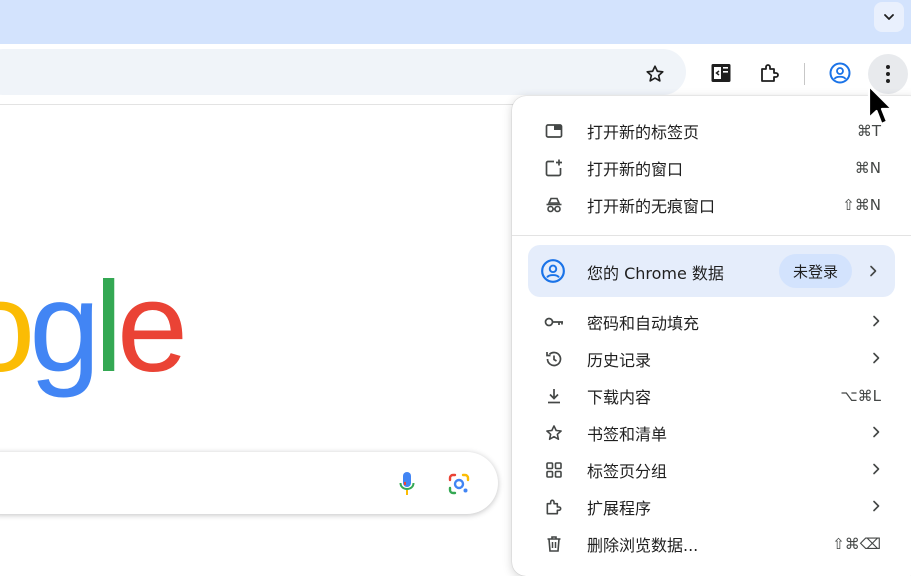 The image size is (911, 576). I want to click on tab-search-button, so click(889, 17).